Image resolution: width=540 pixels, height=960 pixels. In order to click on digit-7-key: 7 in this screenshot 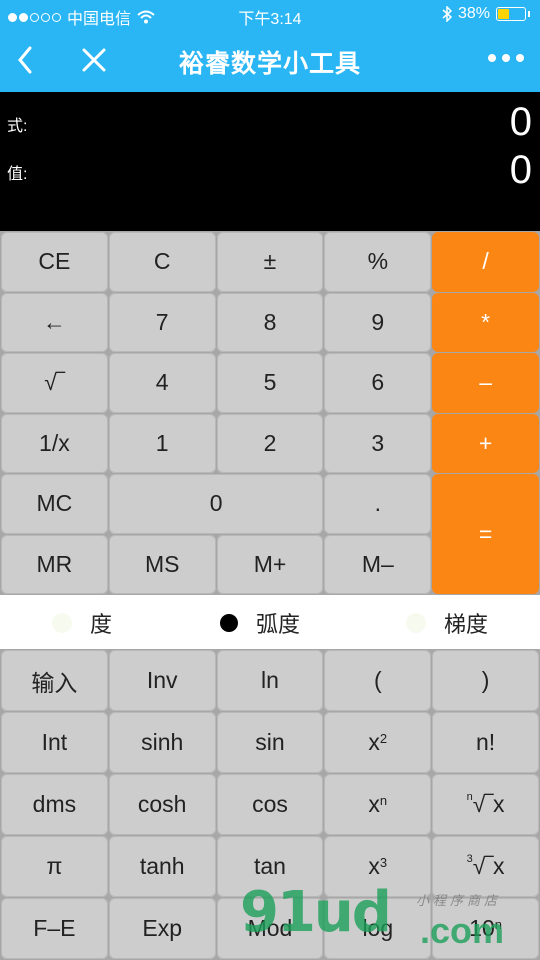, I will do `click(162, 322)`.